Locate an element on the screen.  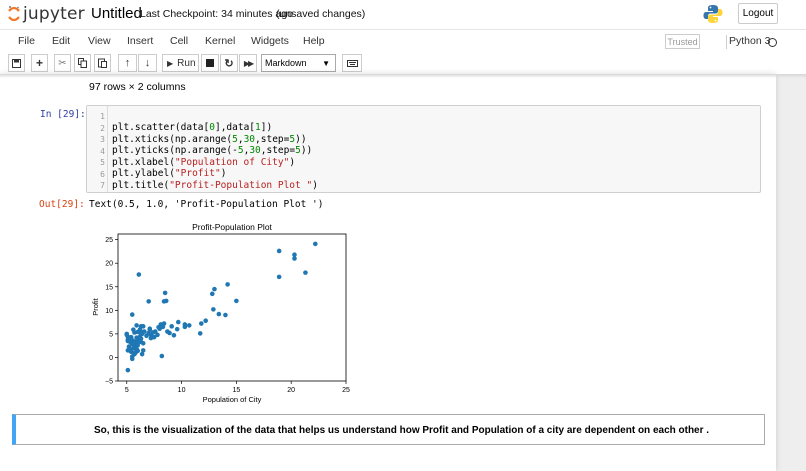
y-tick-label: 20 is located at coordinates (109, 264).